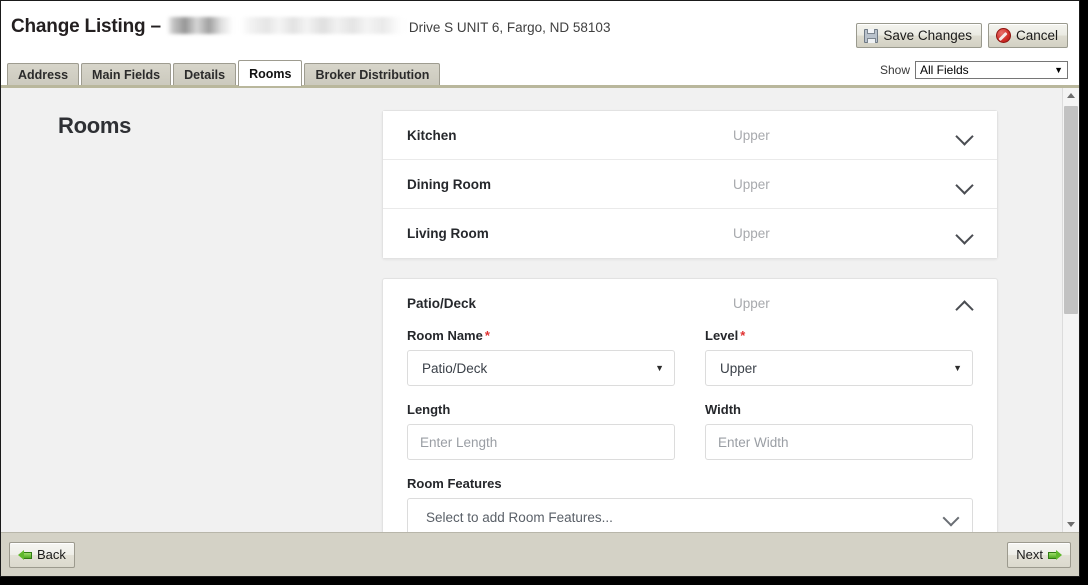 The width and height of the screenshot is (1088, 585). I want to click on room-name-field-label-text: Room Name, so click(445, 335).